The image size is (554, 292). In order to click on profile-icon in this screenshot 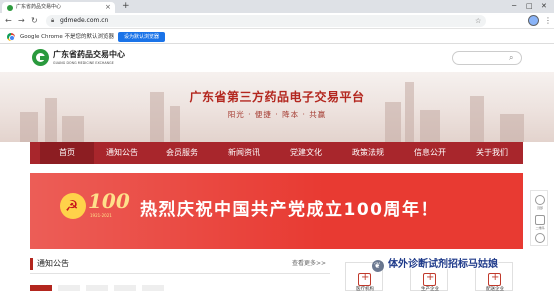, I will do `click(533, 20)`.